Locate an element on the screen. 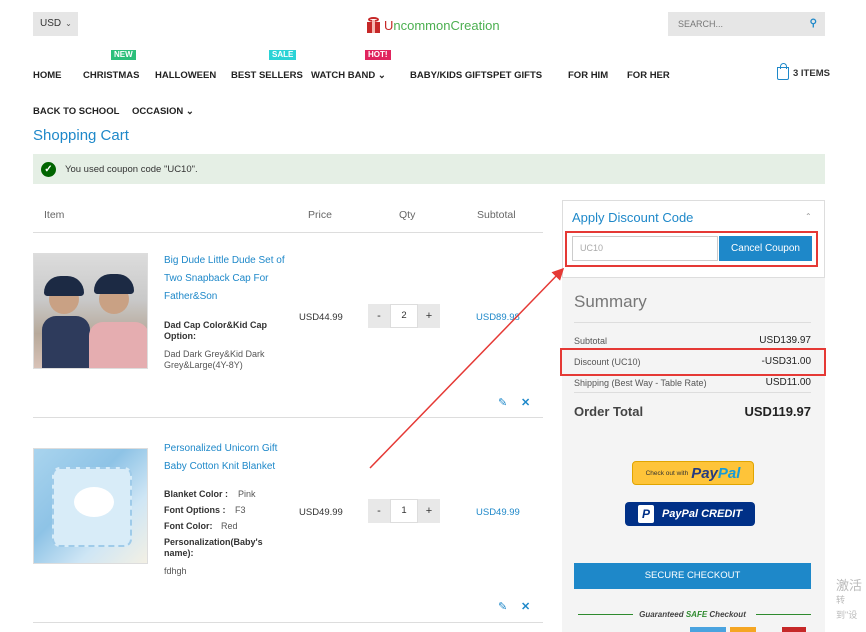 The width and height of the screenshot is (866, 632). annotation-arrow is located at coordinates (467, 368).